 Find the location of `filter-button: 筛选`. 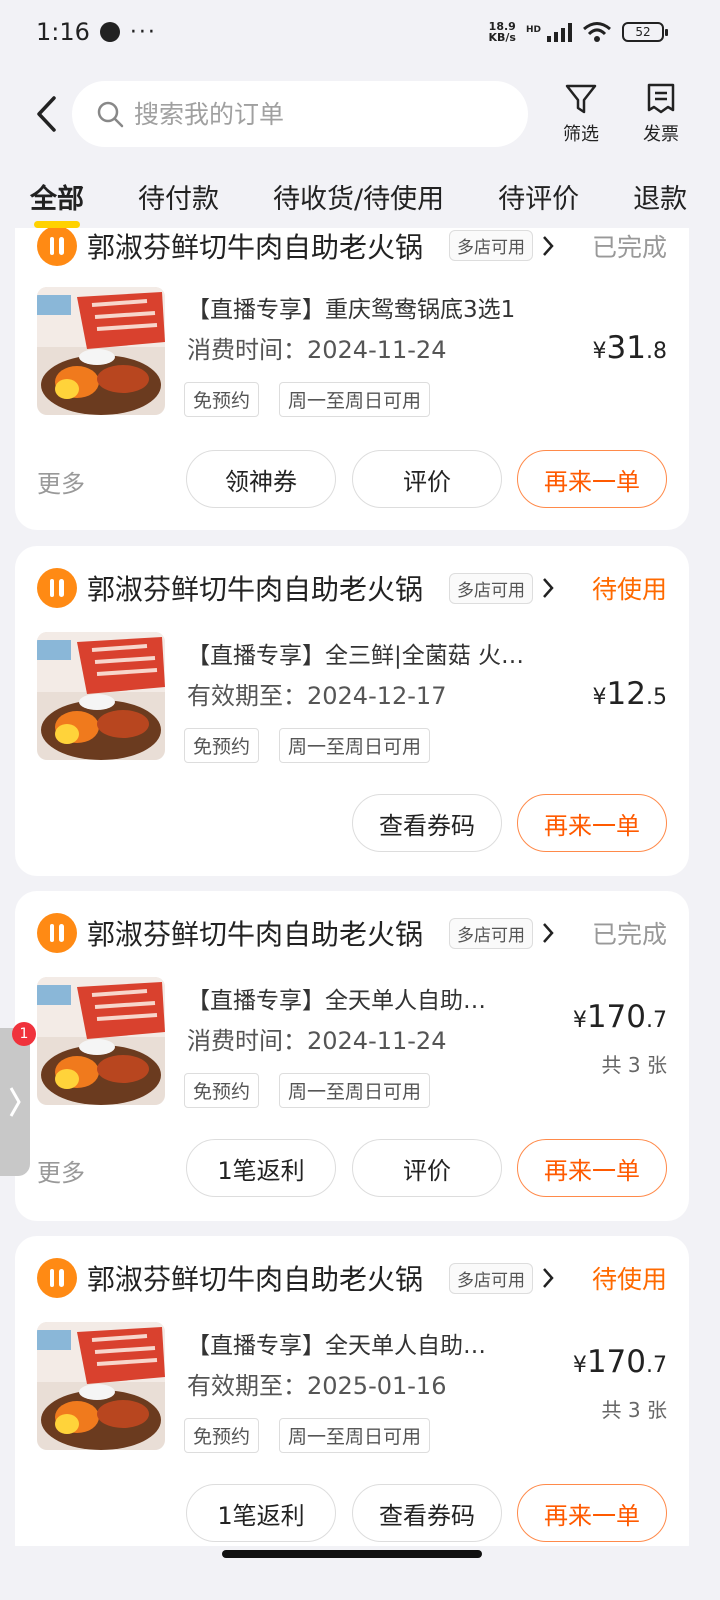

filter-button: 筛选 is located at coordinates (581, 114).